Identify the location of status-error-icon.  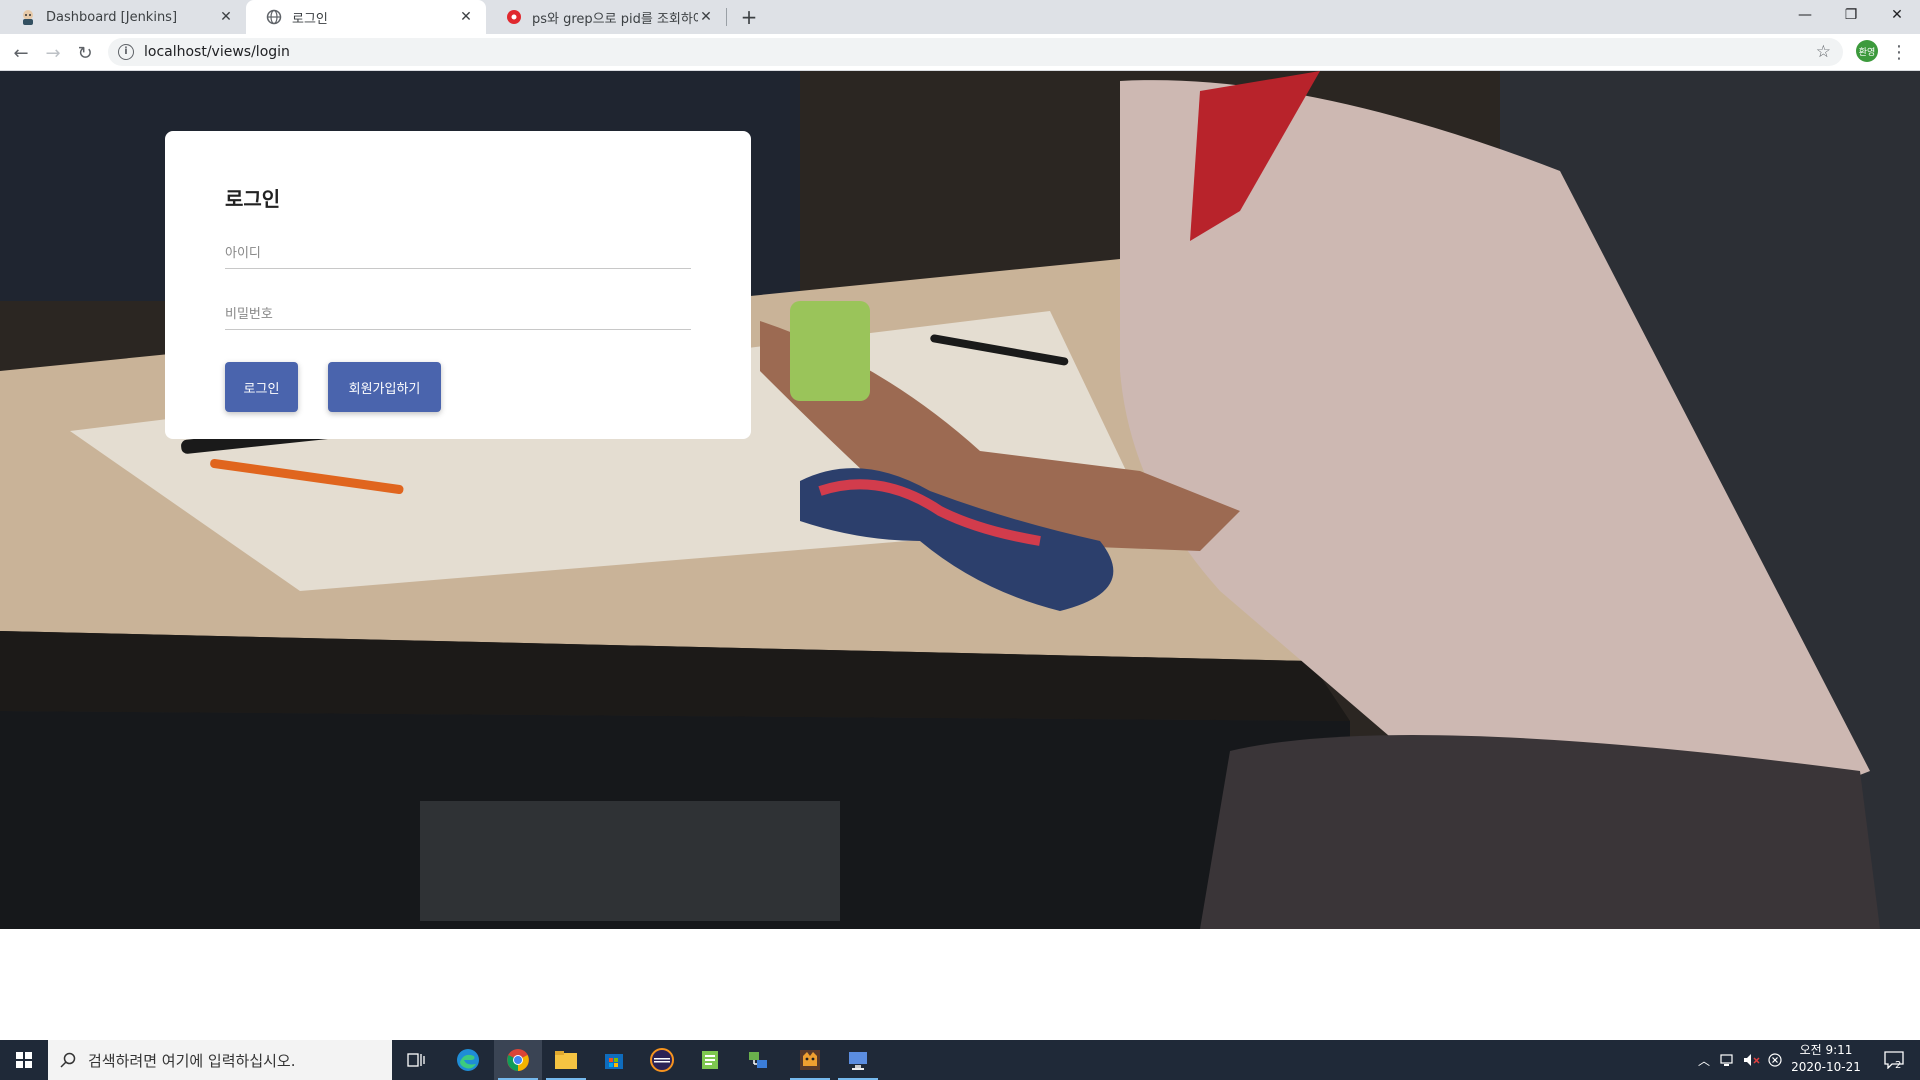
(1775, 1060).